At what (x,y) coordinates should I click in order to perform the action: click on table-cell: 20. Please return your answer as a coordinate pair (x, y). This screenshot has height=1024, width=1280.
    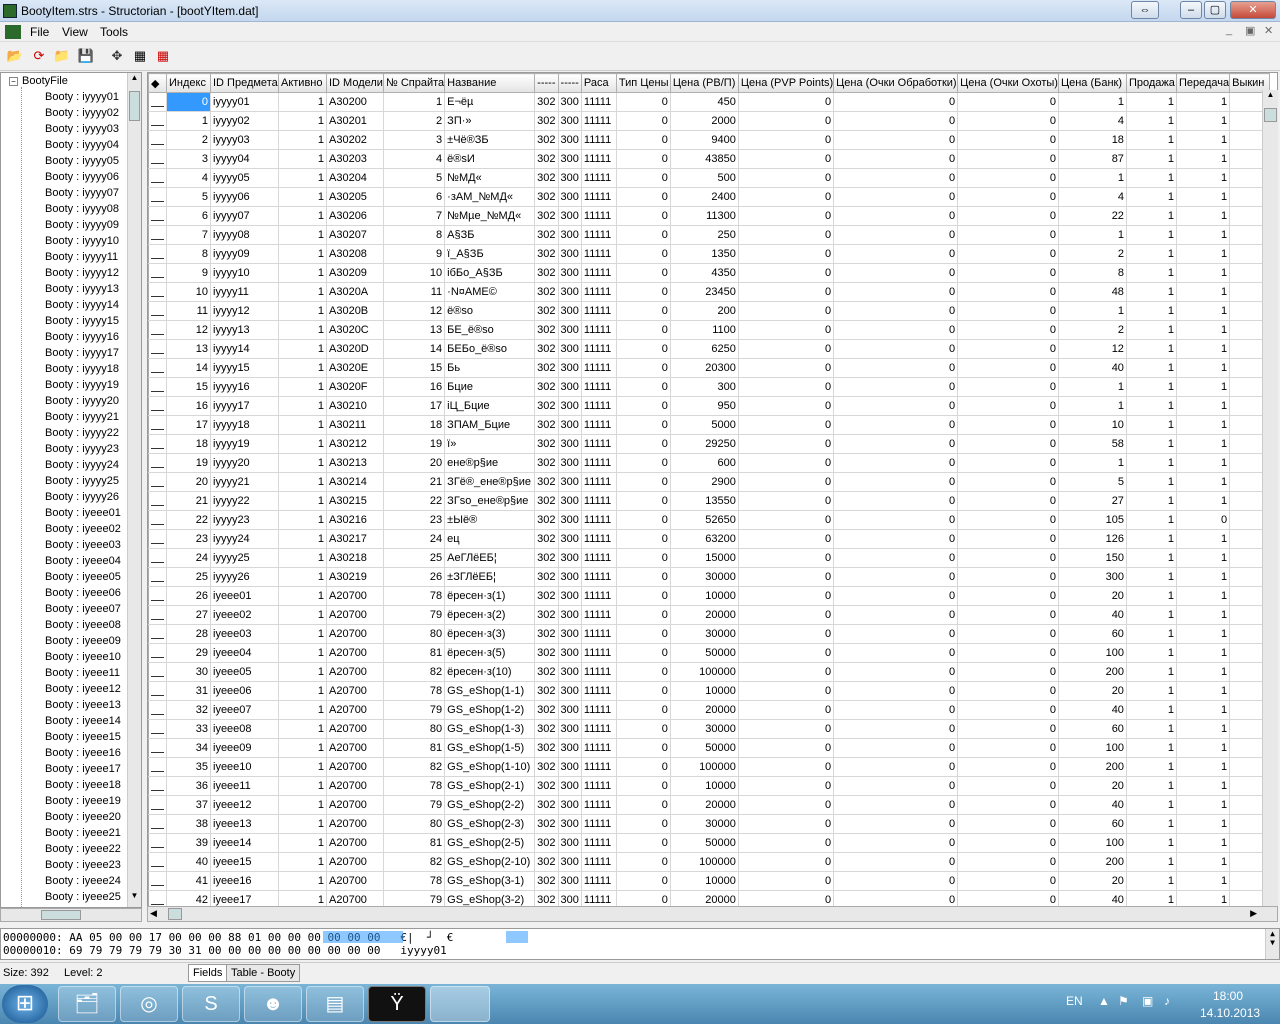
    Looking at the image, I should click on (414, 463).